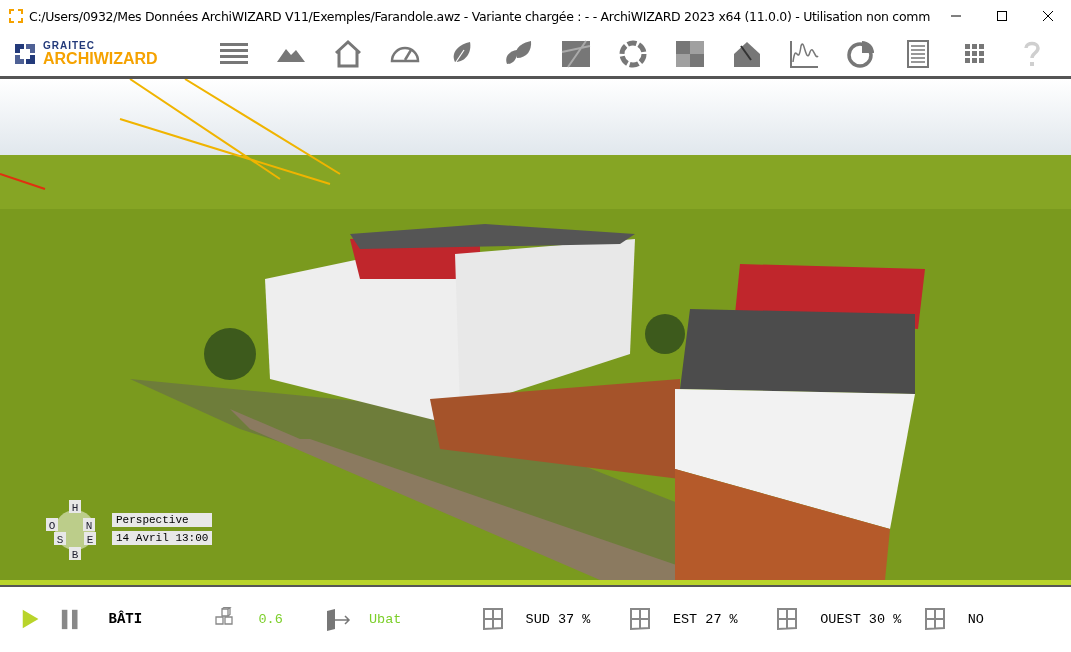 The height and width of the screenshot is (652, 1071). What do you see at coordinates (385, 619) in the screenshot?
I see `door-value: Ubat` at bounding box center [385, 619].